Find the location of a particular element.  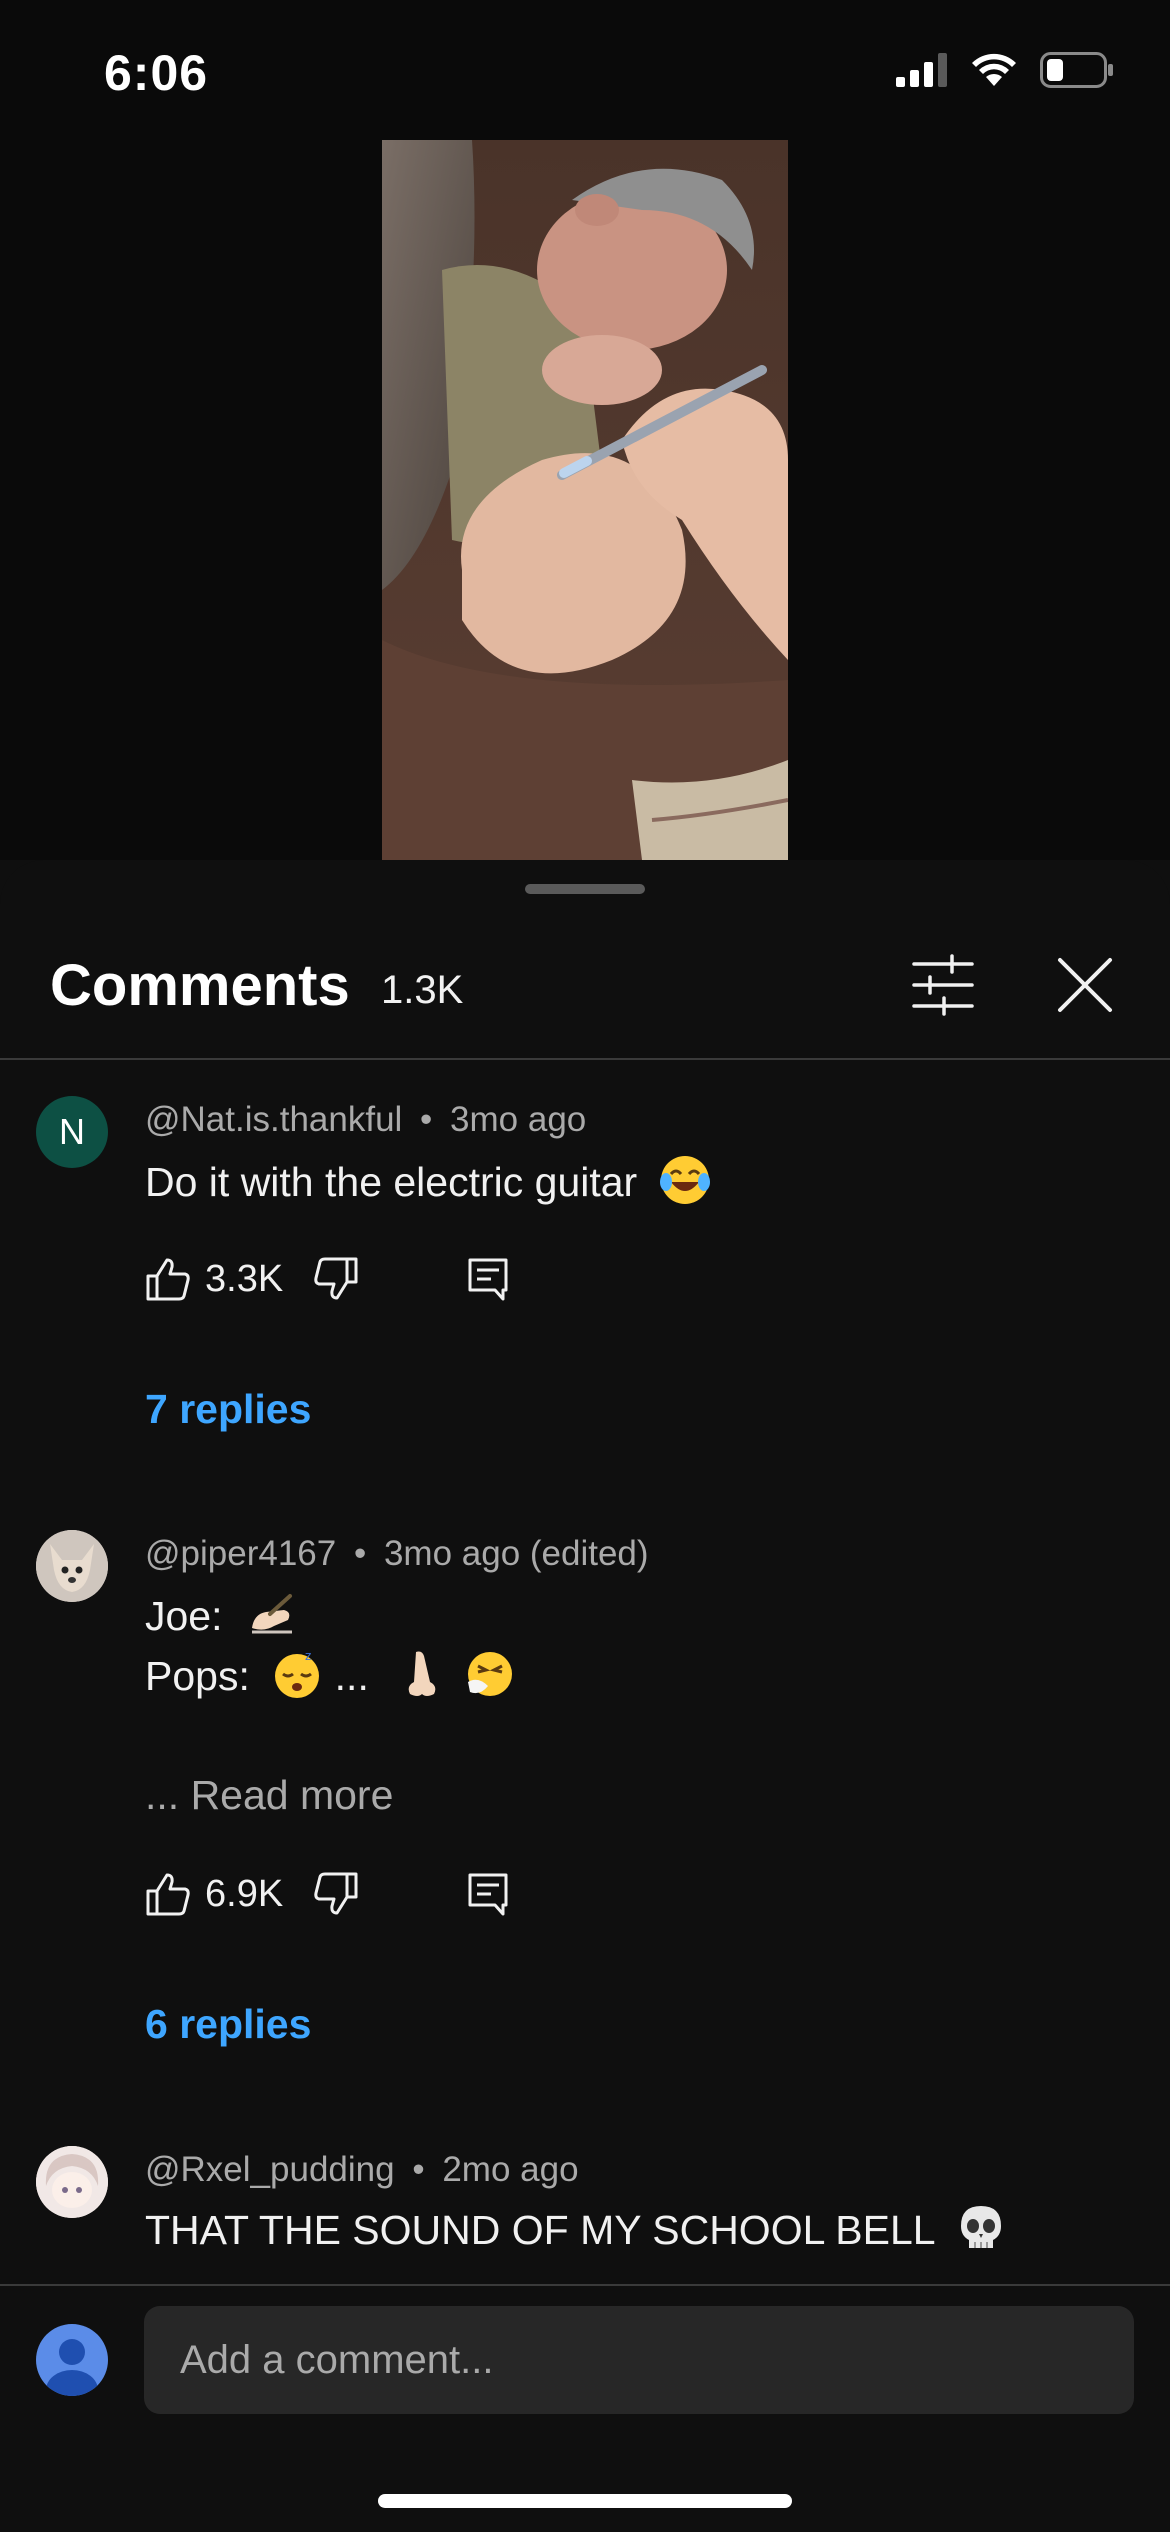

add-comment-input is located at coordinates (639, 2360).